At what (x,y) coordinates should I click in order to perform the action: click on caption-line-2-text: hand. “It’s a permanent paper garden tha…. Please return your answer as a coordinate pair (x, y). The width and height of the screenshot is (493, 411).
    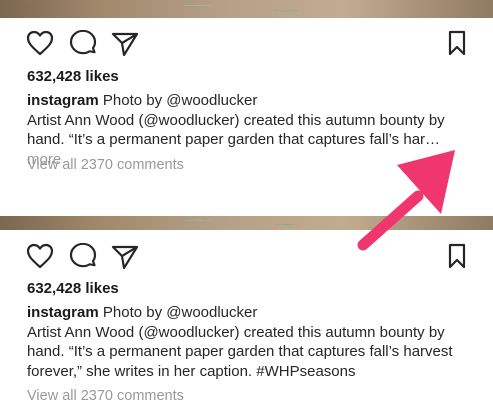
    Looking at the image, I should click on (234, 139).